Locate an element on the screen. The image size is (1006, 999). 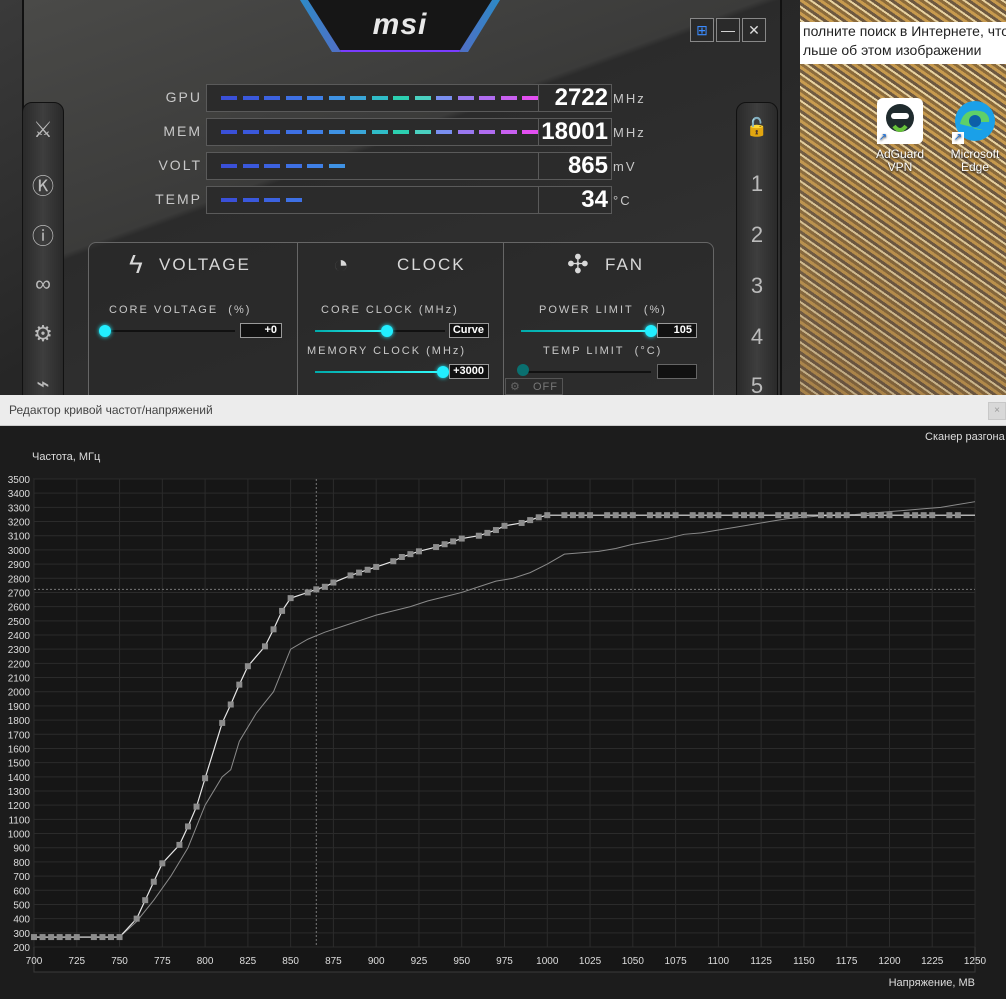
core-voltage-label: CORE VOLTAGE (%) is located at coordinates (180, 310).